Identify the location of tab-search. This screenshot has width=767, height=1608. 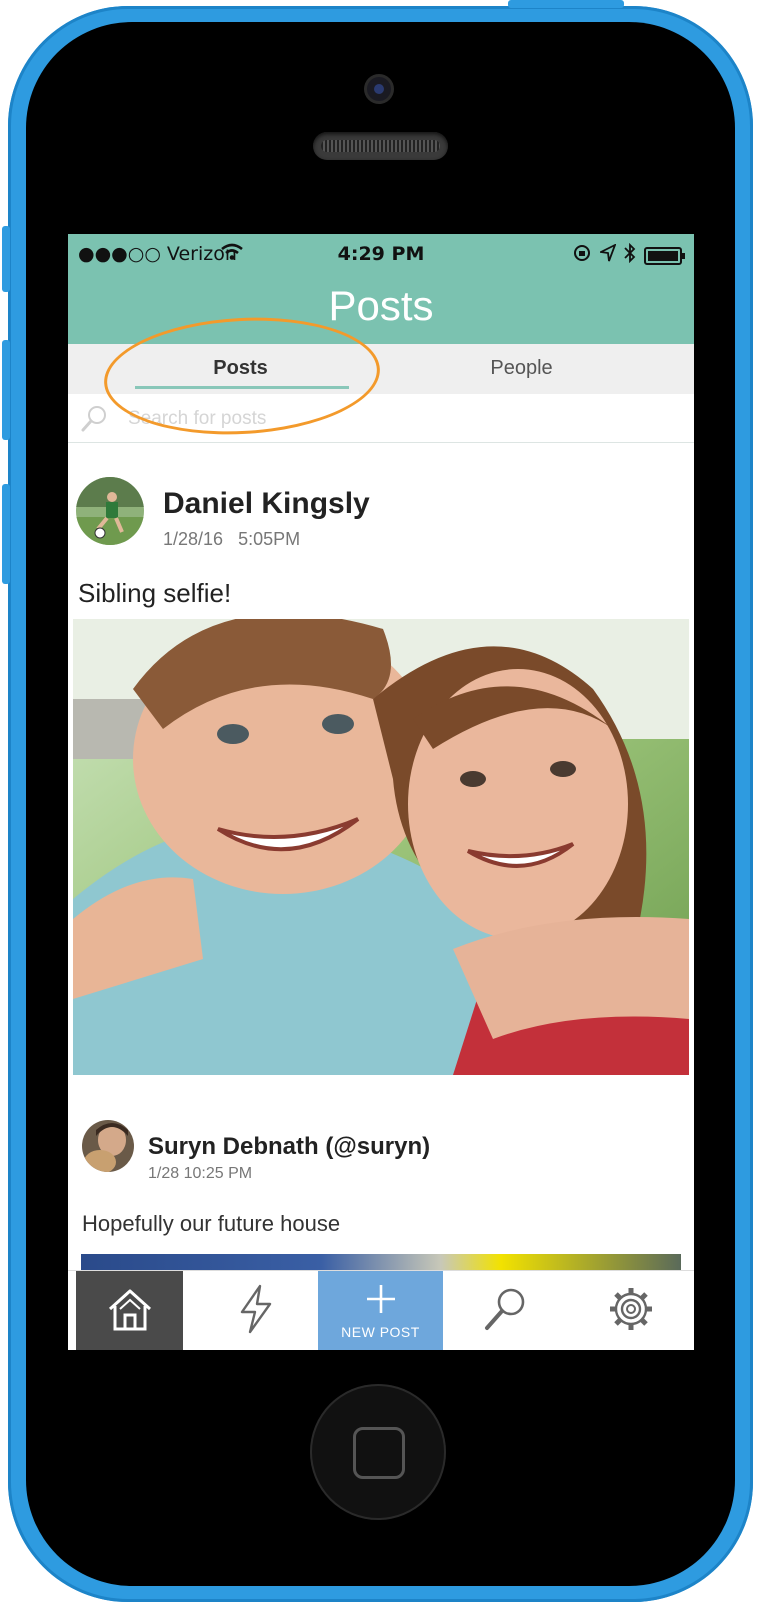
(505, 1310).